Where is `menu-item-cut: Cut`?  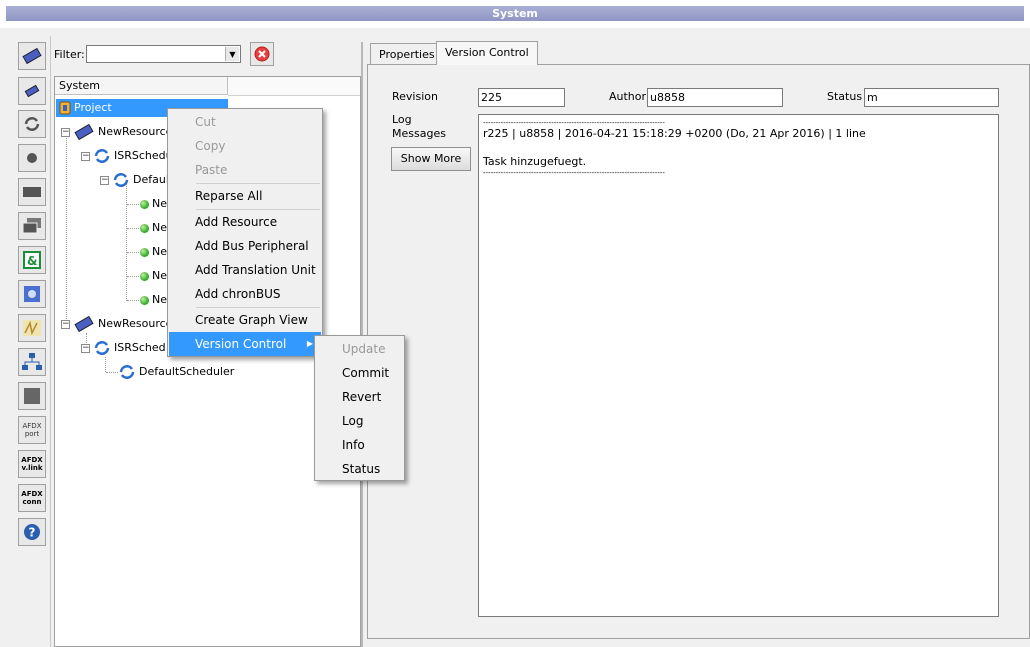 menu-item-cut: Cut is located at coordinates (245, 122).